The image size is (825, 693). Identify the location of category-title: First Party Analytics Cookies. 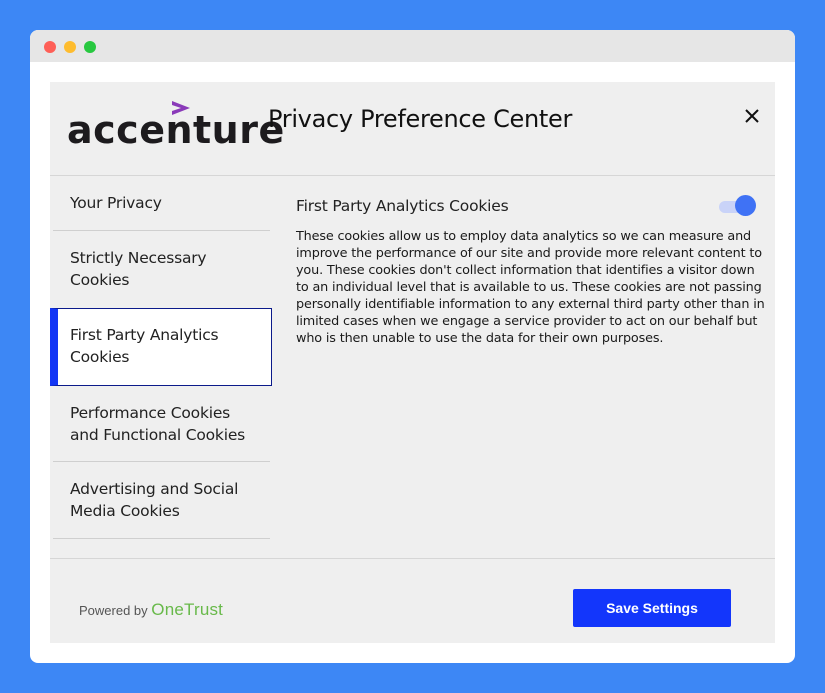
(402, 206).